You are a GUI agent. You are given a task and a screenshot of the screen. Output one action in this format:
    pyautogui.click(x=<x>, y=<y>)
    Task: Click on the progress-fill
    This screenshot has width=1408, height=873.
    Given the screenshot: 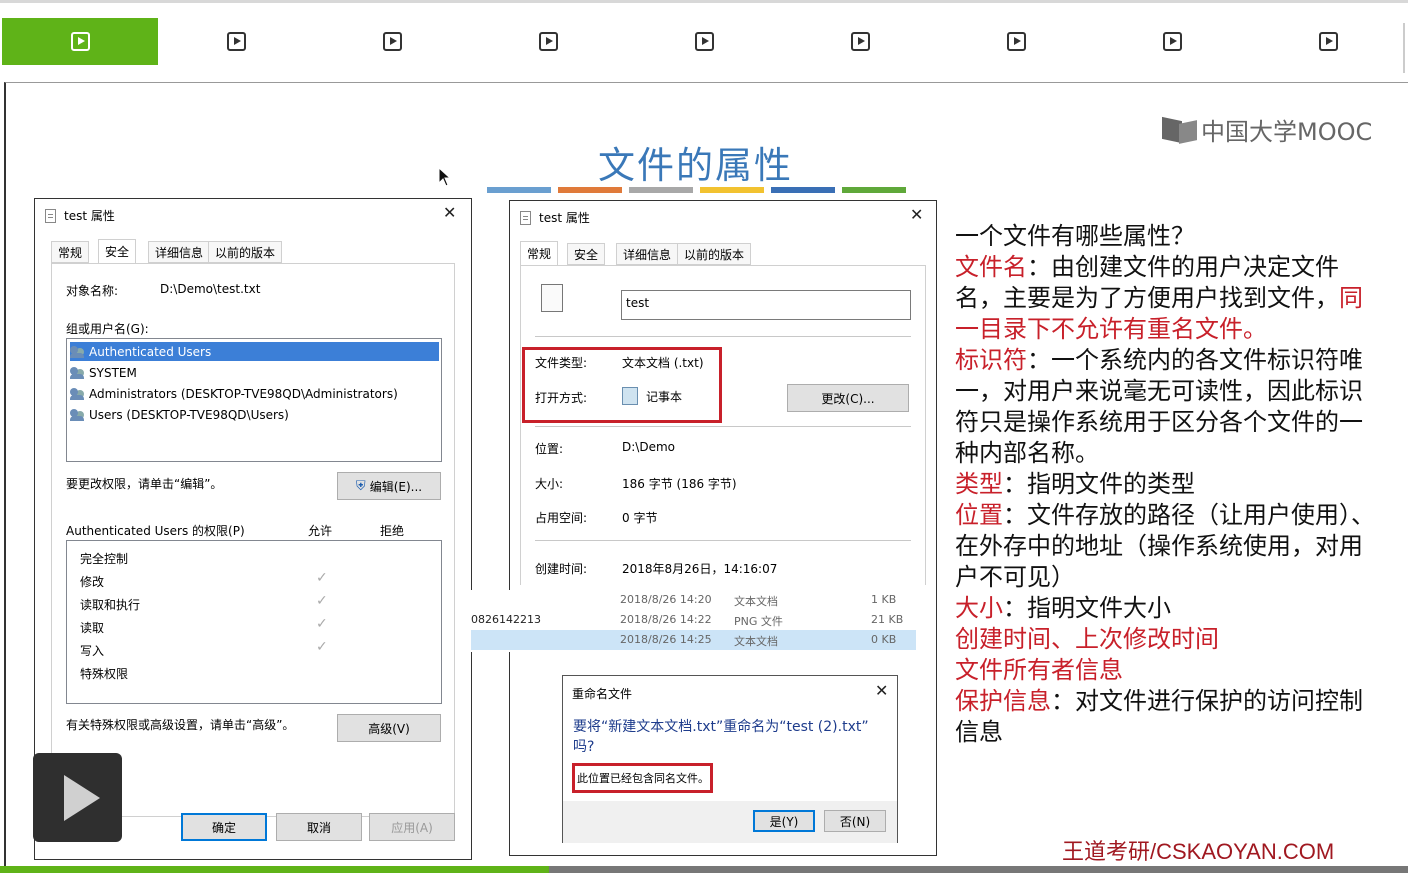 What is the action you would take?
    pyautogui.click(x=275, y=869)
    